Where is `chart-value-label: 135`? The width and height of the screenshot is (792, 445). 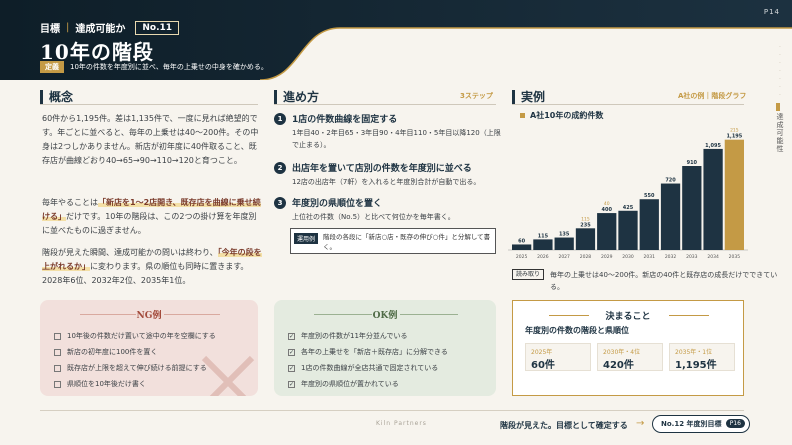 chart-value-label: 135 is located at coordinates (564, 235).